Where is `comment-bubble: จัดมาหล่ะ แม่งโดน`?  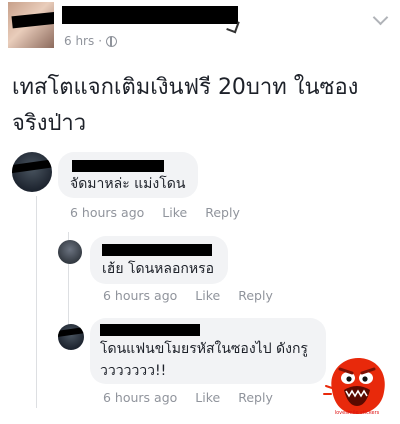
comment-bubble: จัดมาหล่ะ แม่งโดน is located at coordinates (128, 175).